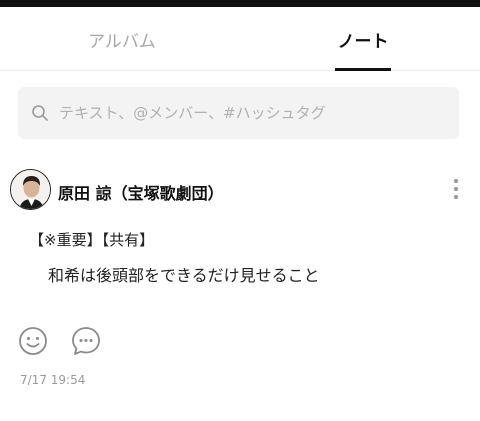 The width and height of the screenshot is (480, 421). What do you see at coordinates (184, 275) in the screenshot?
I see `post-body: 和希は後頭部をできるだけ見せること` at bounding box center [184, 275].